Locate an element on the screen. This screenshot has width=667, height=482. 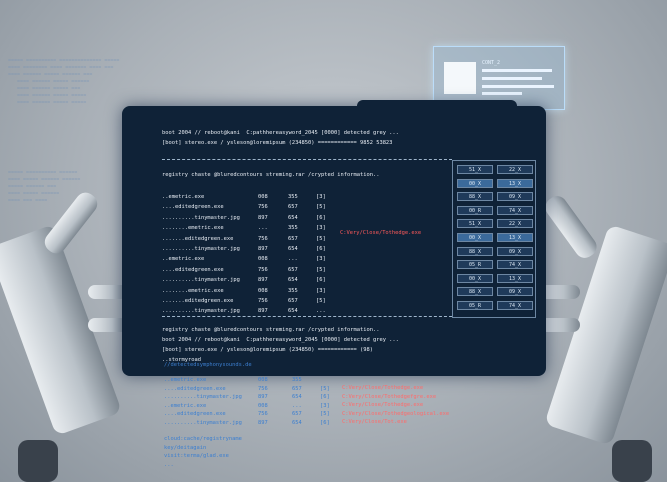
profile-card-title: CONT_2 is located at coordinates (491, 63).